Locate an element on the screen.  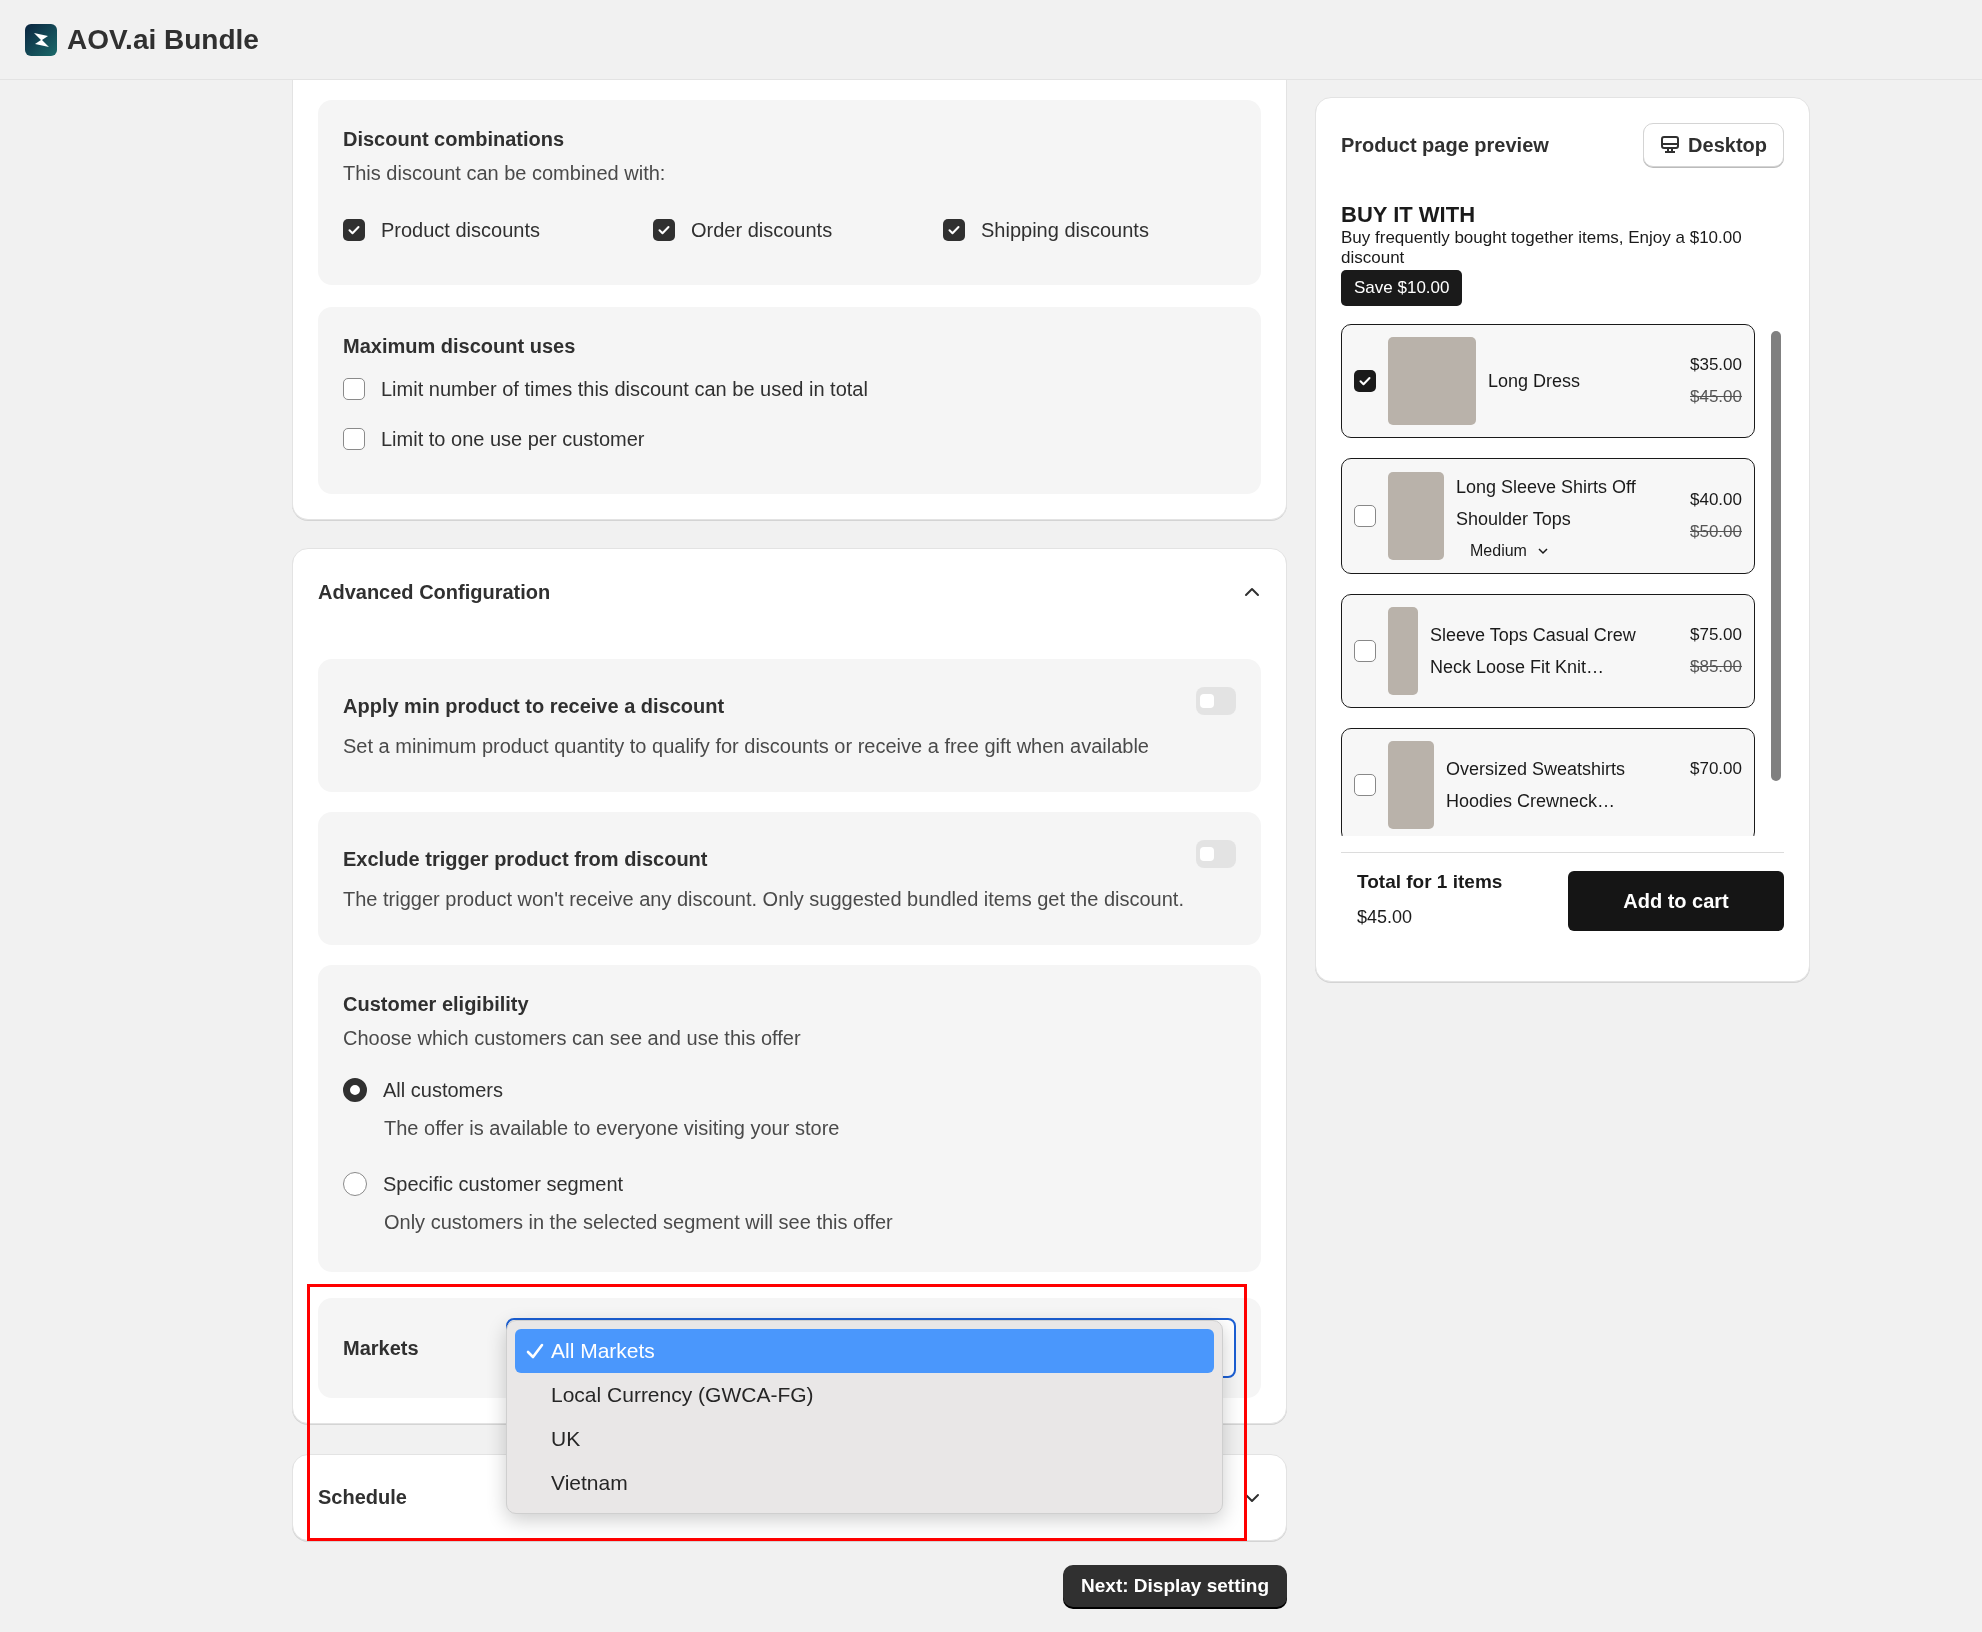
setting-title: Apply min product to receive a discount is located at coordinates (534, 706).